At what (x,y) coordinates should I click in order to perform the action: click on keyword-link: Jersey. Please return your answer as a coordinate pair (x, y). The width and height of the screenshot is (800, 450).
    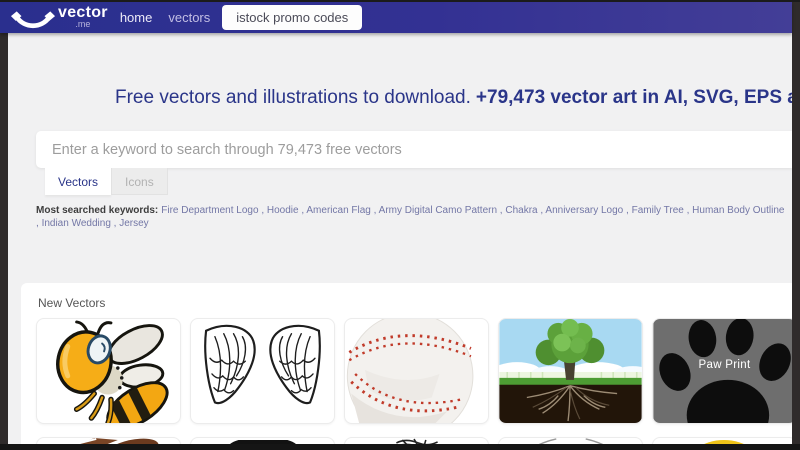
    Looking at the image, I should click on (133, 223).